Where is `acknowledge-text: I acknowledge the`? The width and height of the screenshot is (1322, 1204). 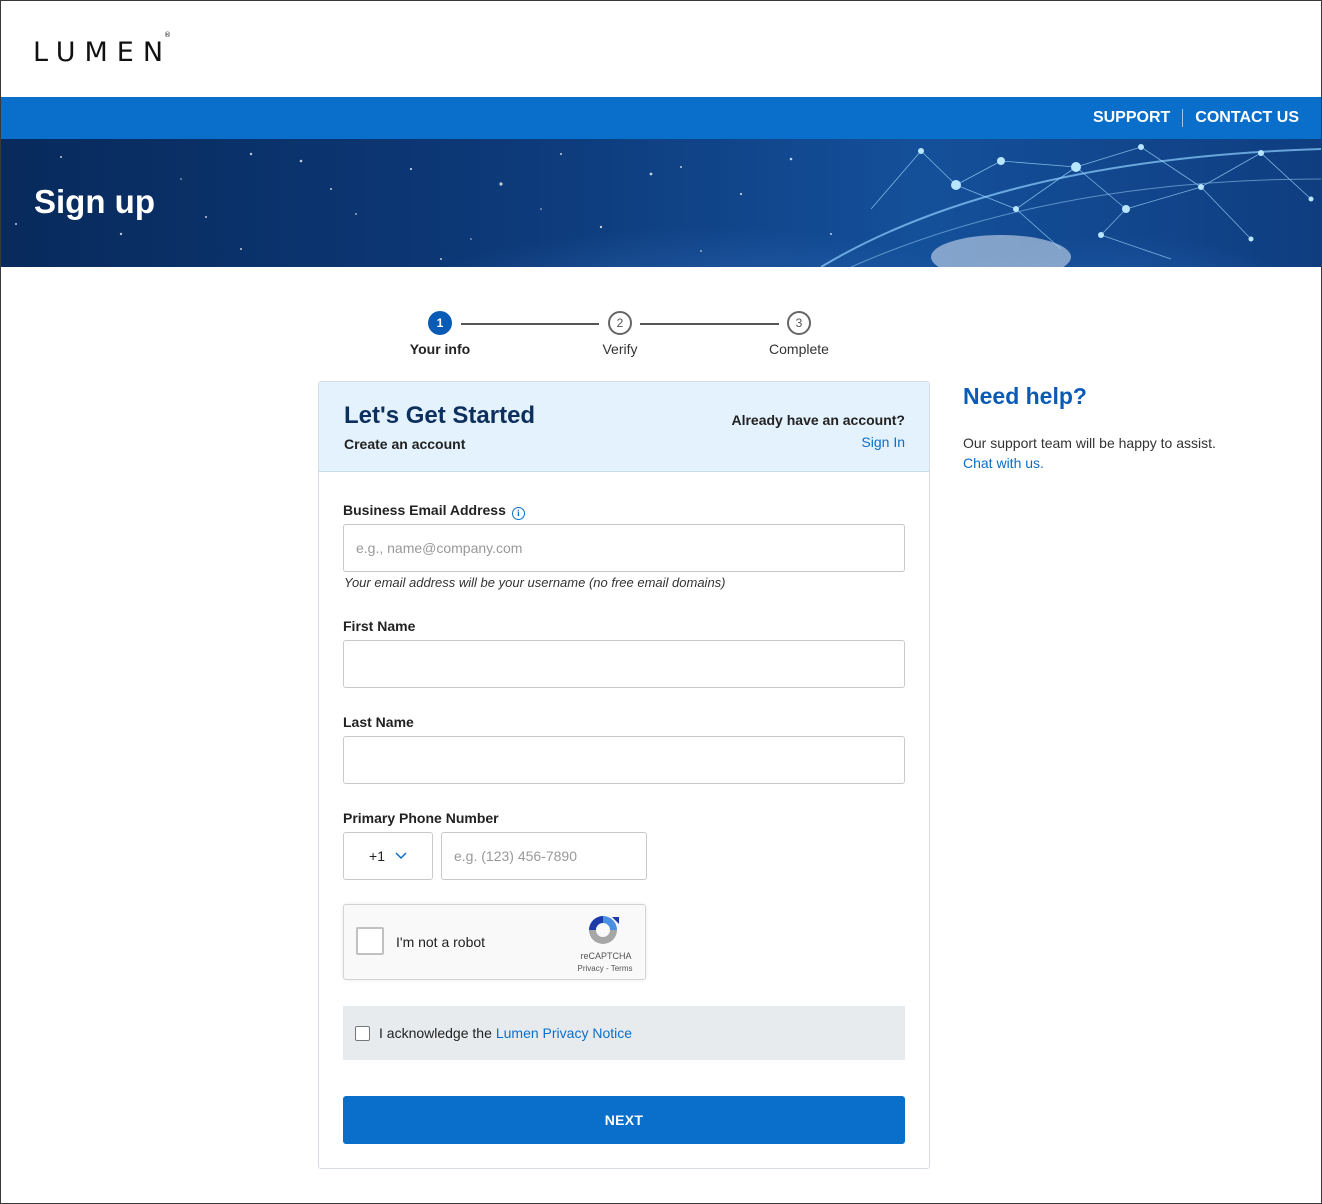 acknowledge-text: I acknowledge the is located at coordinates (435, 1033).